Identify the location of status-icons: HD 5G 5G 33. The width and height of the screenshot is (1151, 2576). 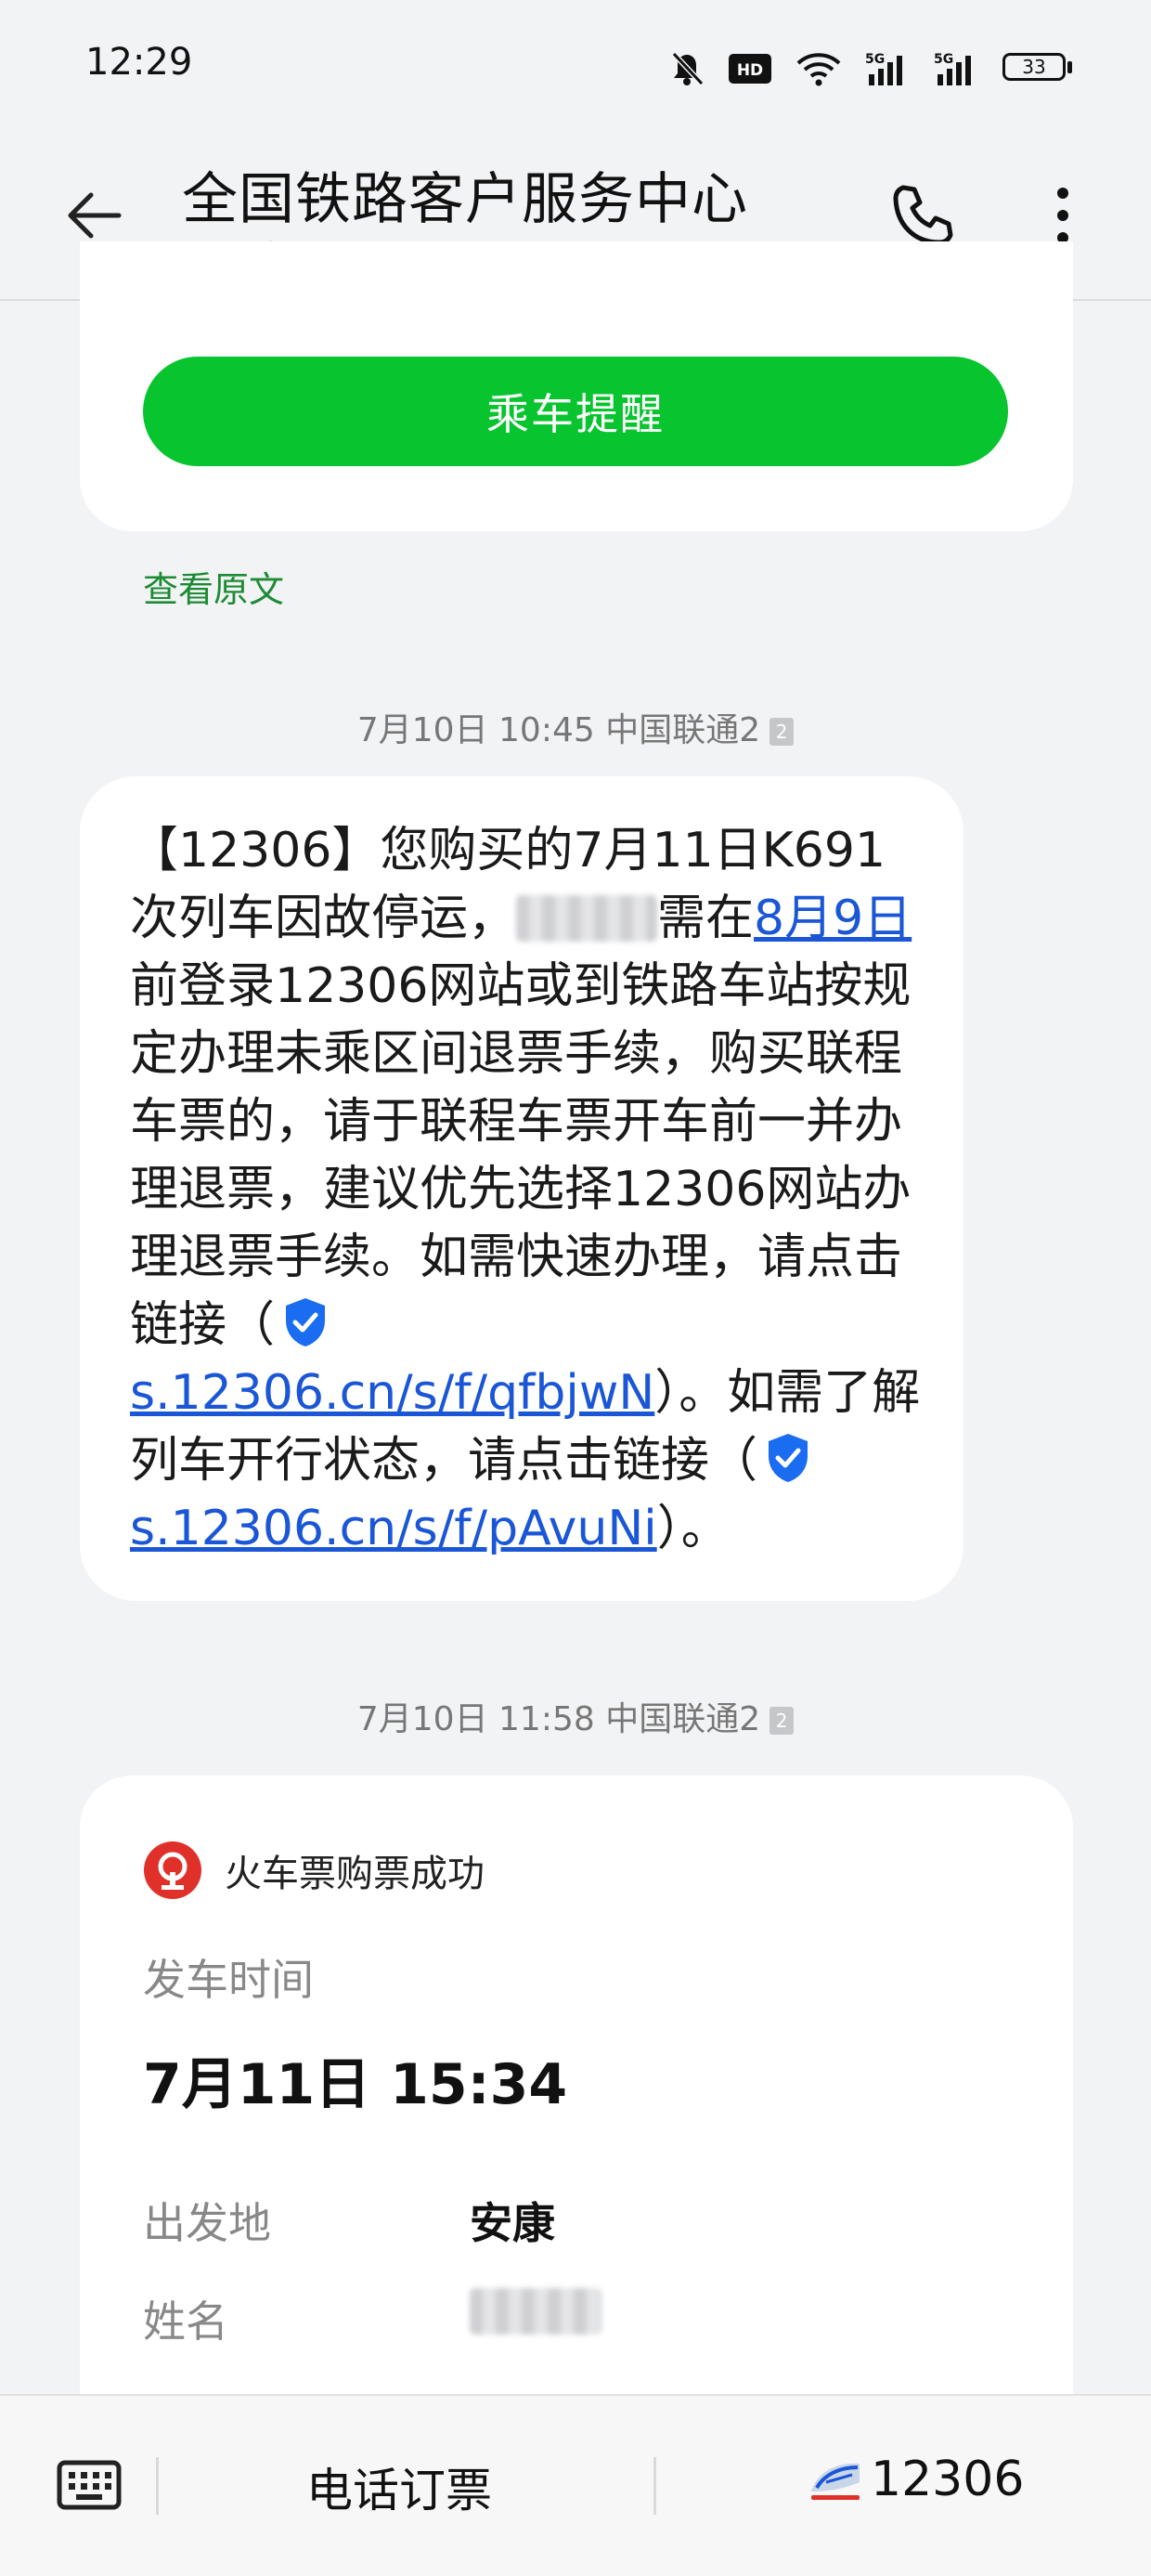
(870, 69).